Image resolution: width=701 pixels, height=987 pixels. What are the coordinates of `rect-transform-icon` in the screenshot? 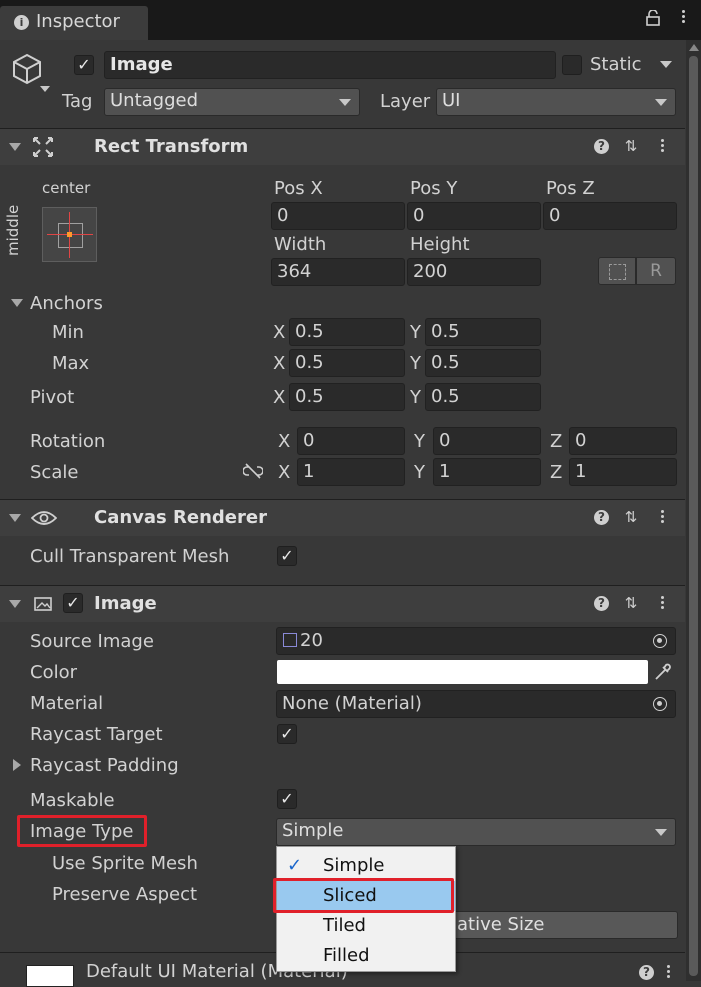 It's located at (43, 149).